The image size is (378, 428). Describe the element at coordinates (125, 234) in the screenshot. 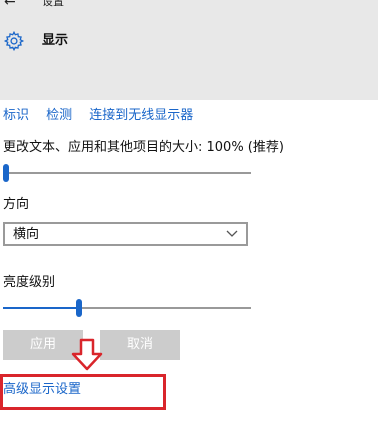

I see `orientation-select: 横向` at that location.